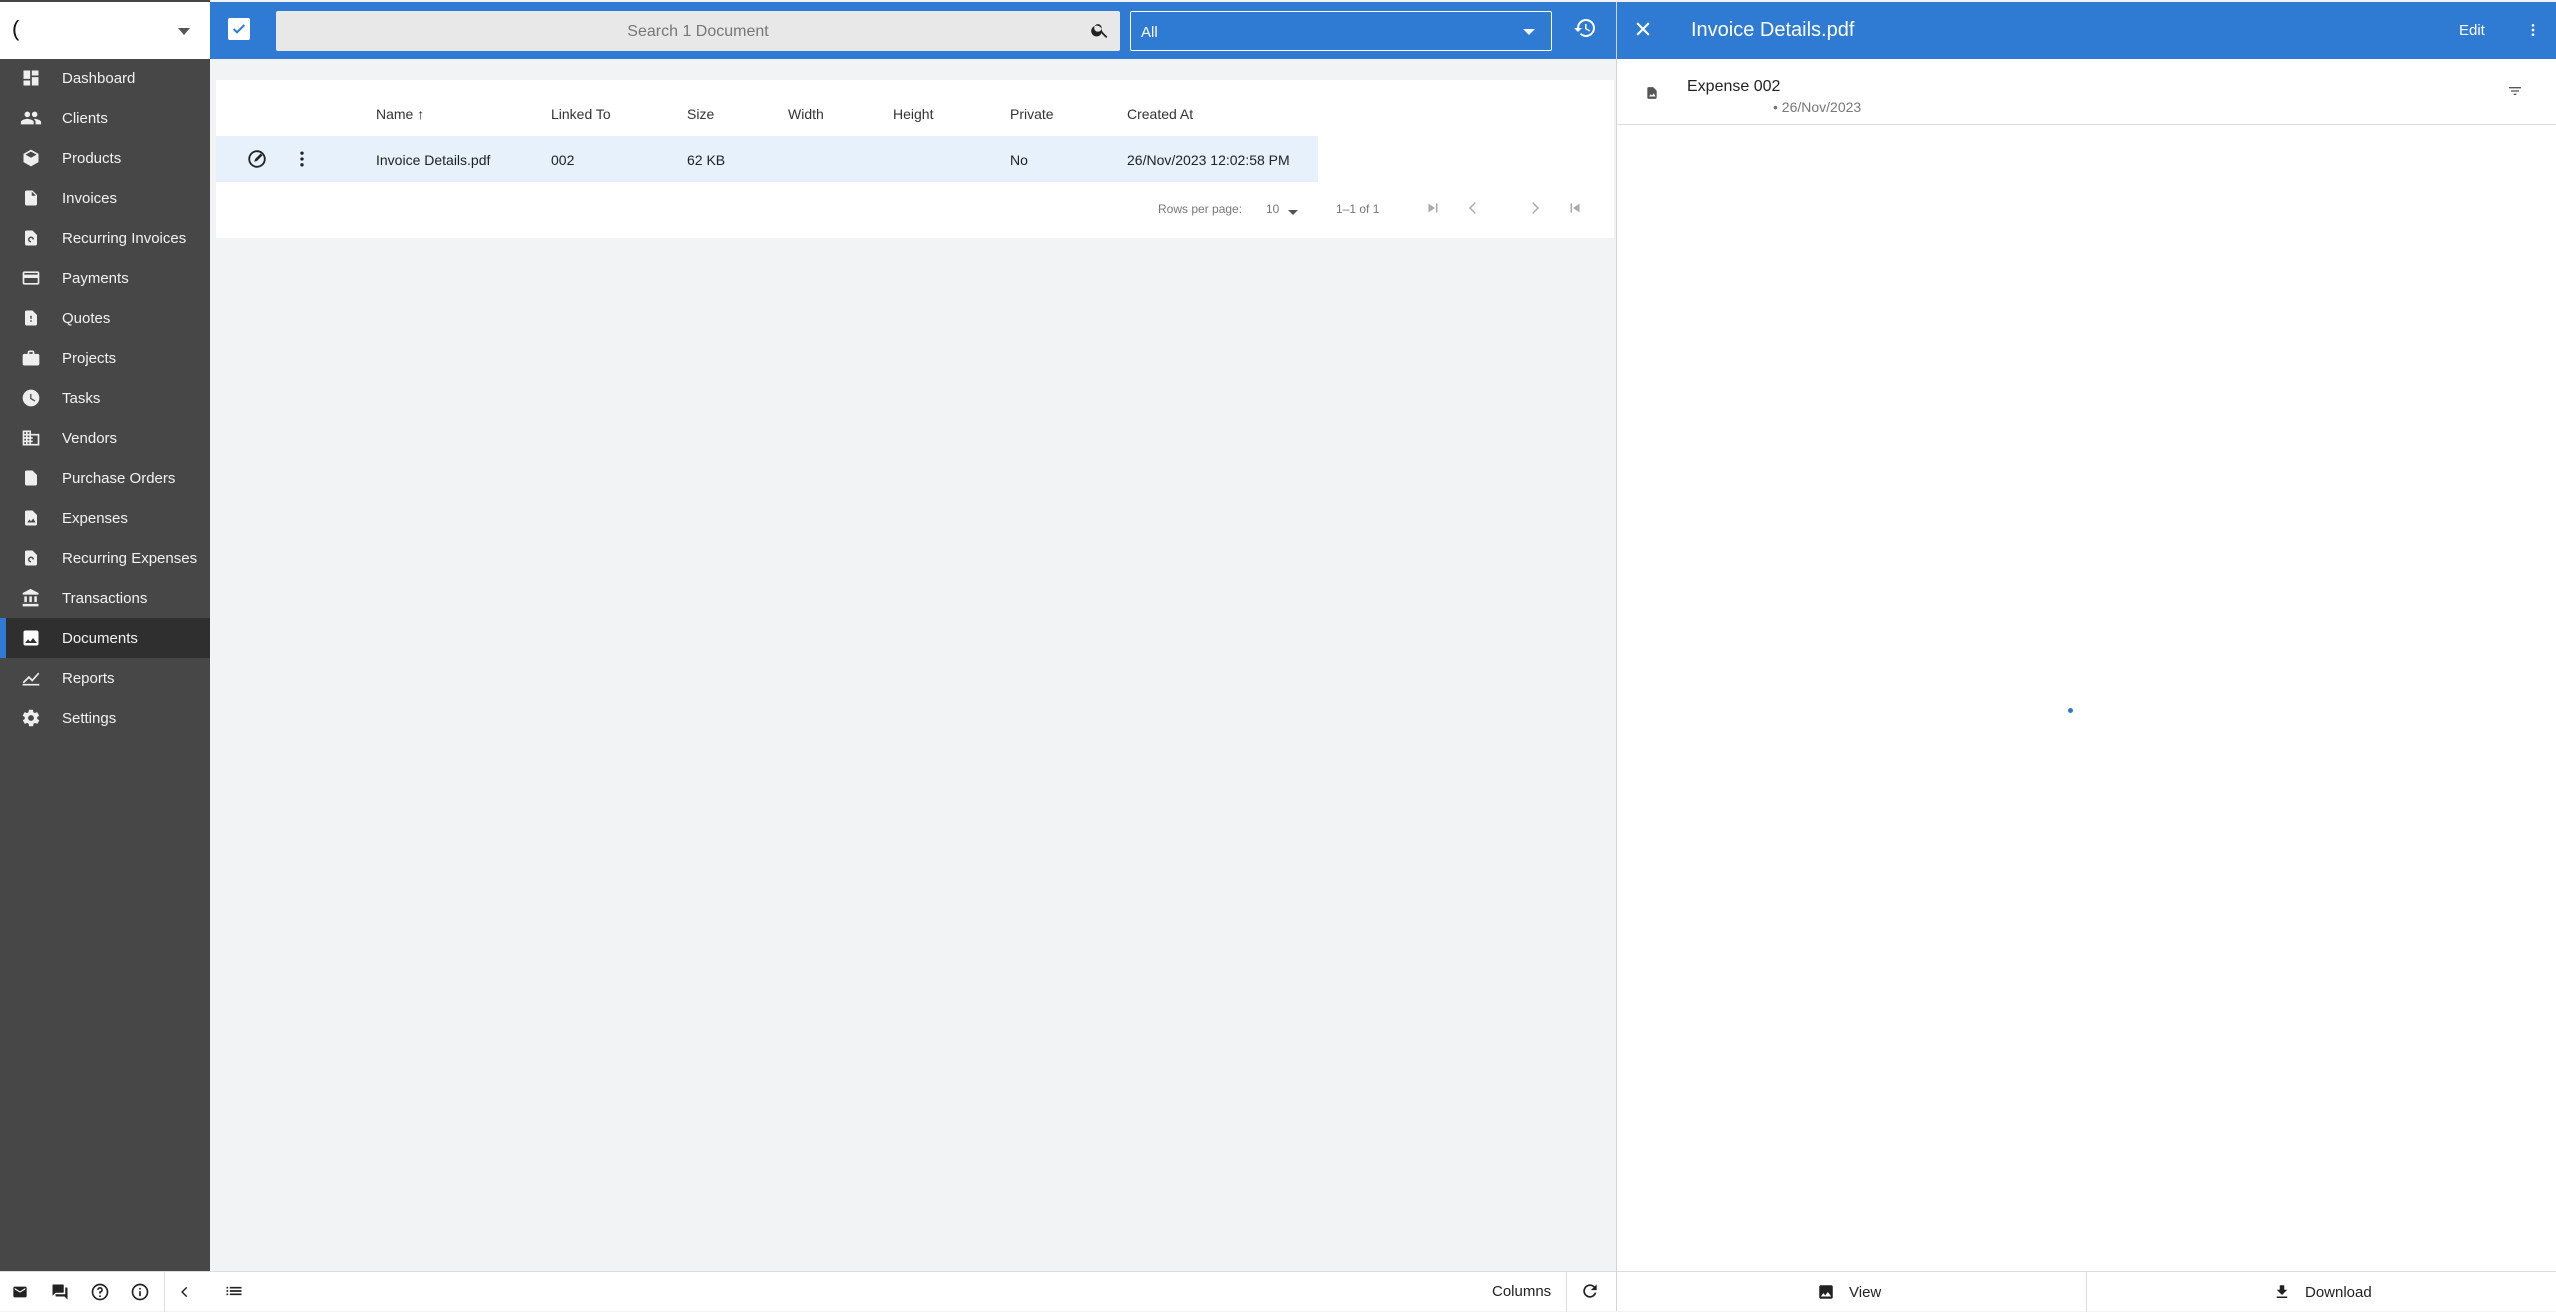  I want to click on bank-icon, so click(31, 598).